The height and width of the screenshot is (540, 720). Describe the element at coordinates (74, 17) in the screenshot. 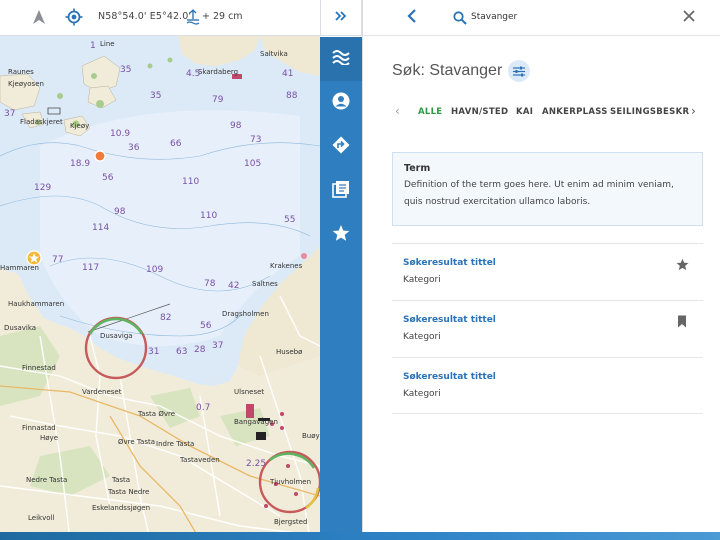

I see `locate-crosshair-icon` at that location.